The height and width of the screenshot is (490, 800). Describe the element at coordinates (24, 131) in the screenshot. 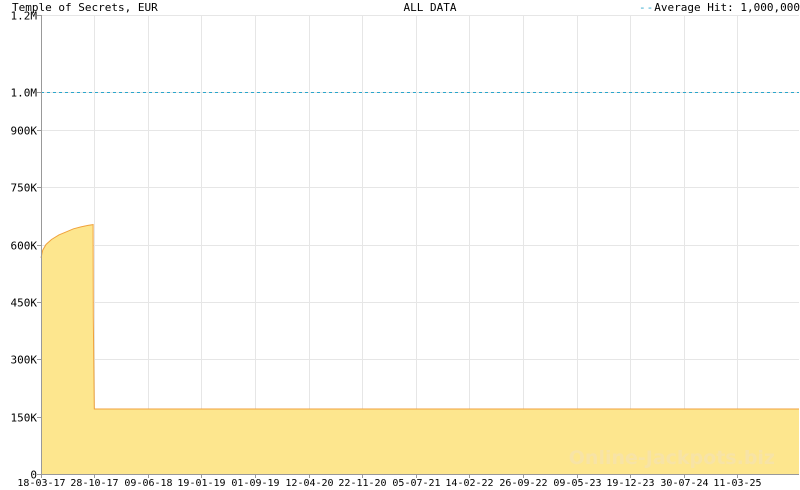

I see `y-tick-label: 900K` at that location.